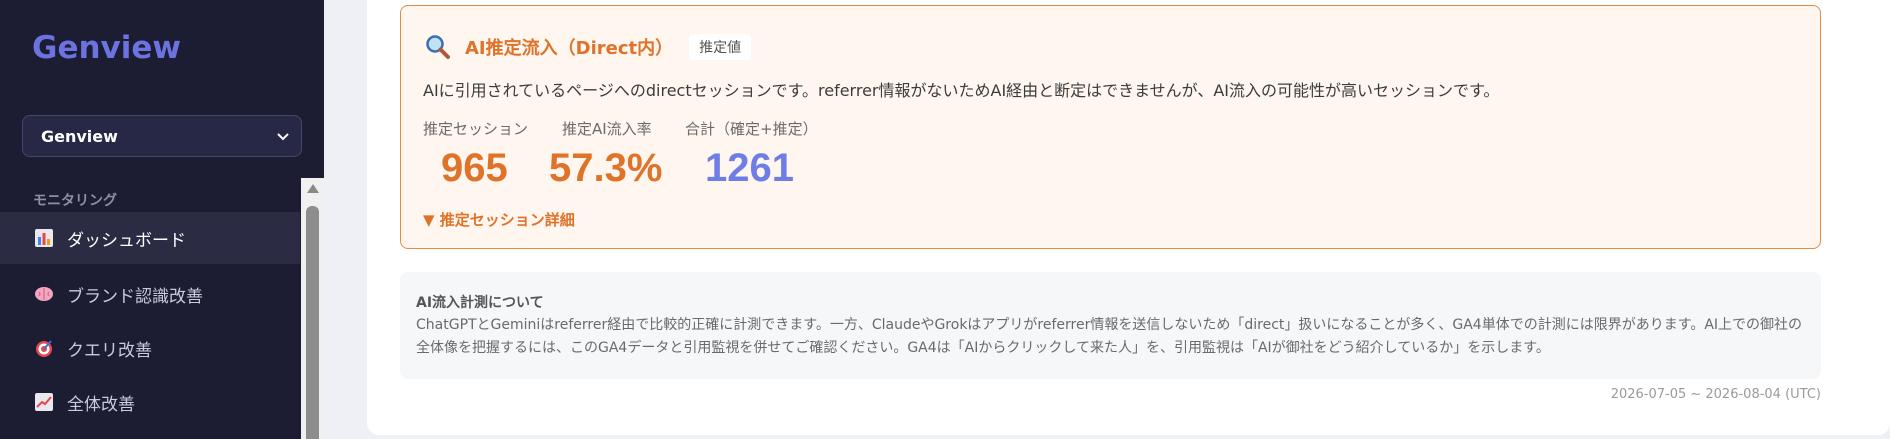 The height and width of the screenshot is (439, 1890). I want to click on brain-icon, so click(44, 294).